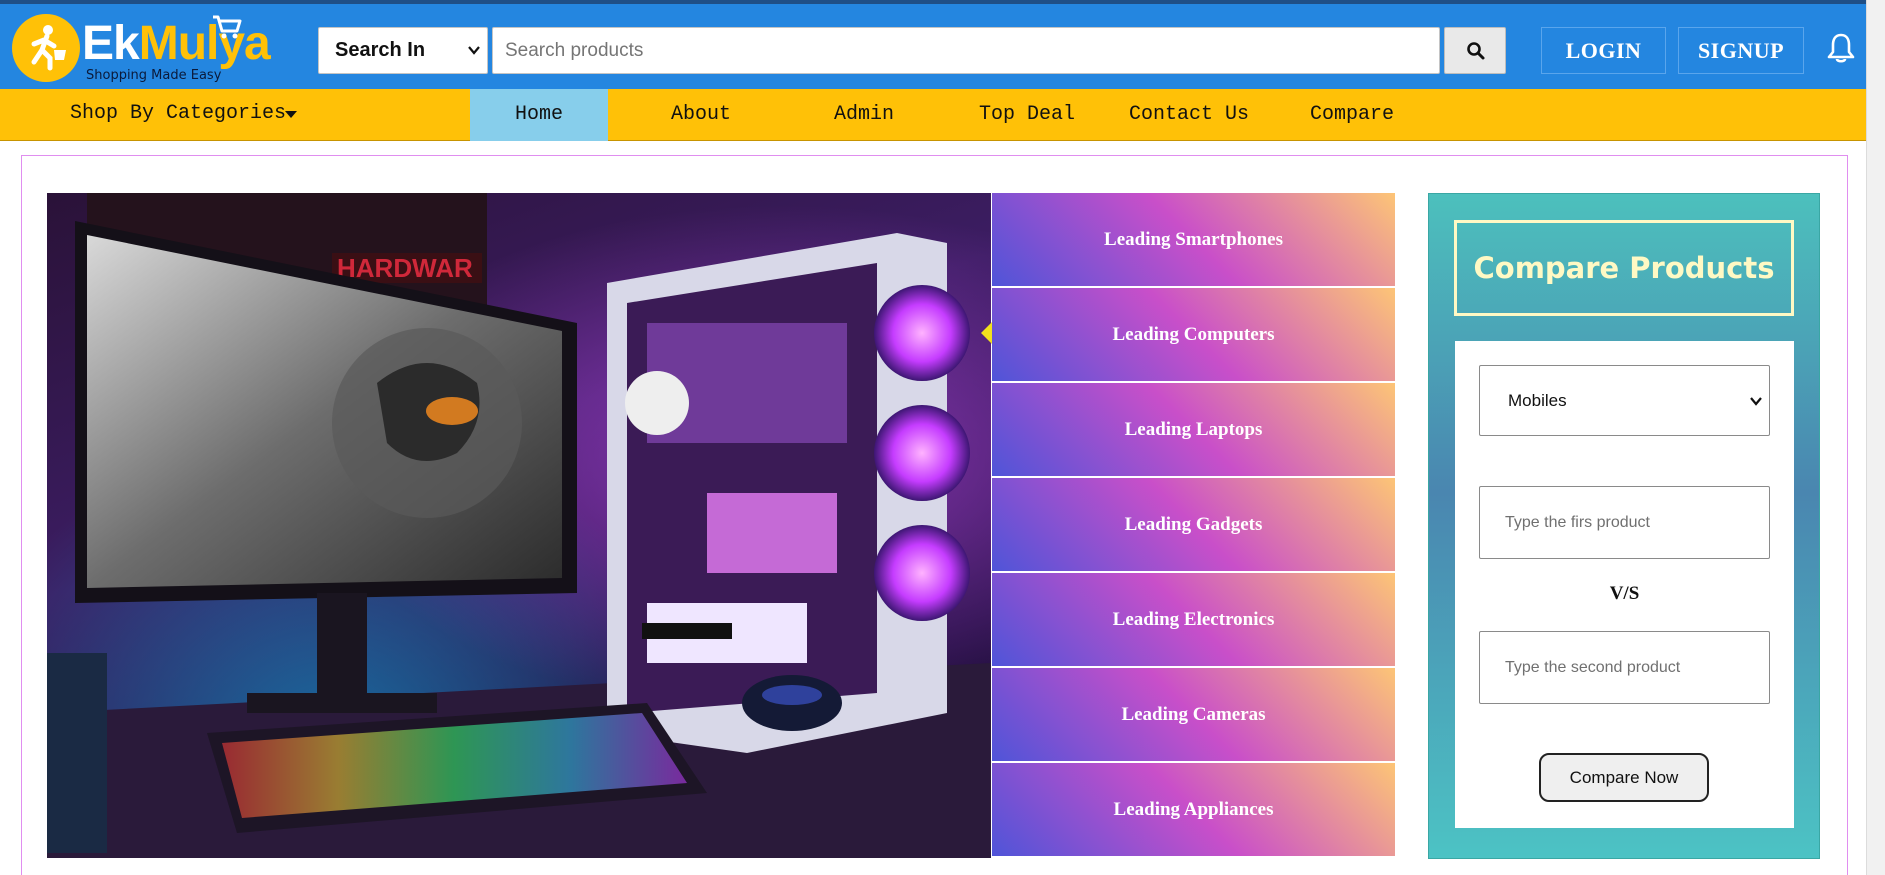 Image resolution: width=1885 pixels, height=875 pixels. I want to click on search-scope-value: Search In, so click(380, 50).